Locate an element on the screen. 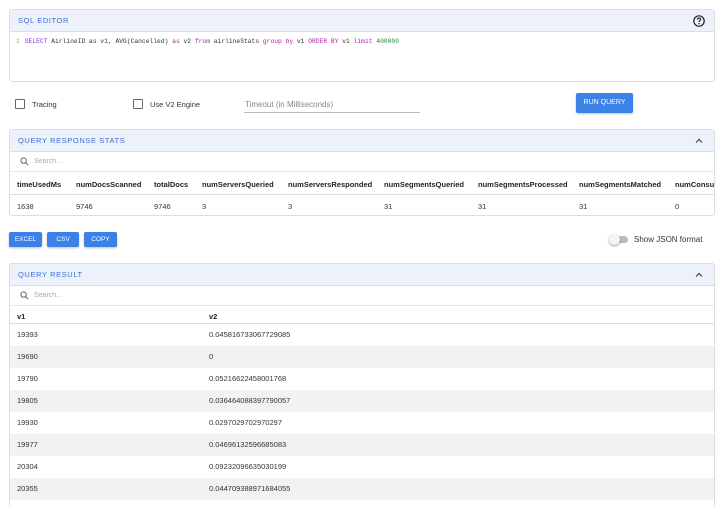 The image size is (720, 508). sql-keyword: from is located at coordinates (202, 41).